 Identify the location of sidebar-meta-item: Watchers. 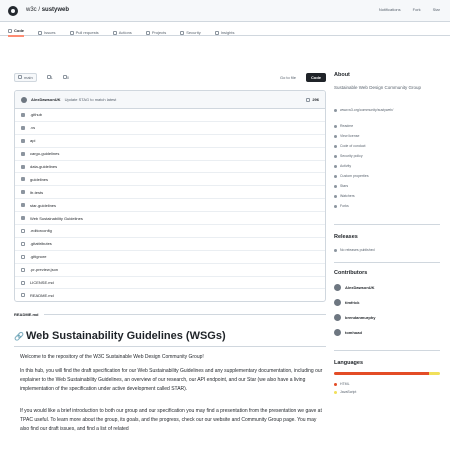
(344, 196).